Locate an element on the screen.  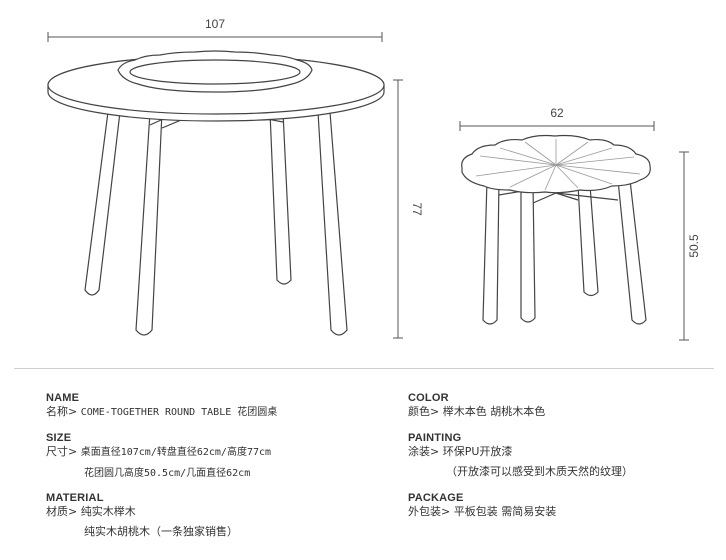
spec-heading: NAME is located at coordinates (63, 398).